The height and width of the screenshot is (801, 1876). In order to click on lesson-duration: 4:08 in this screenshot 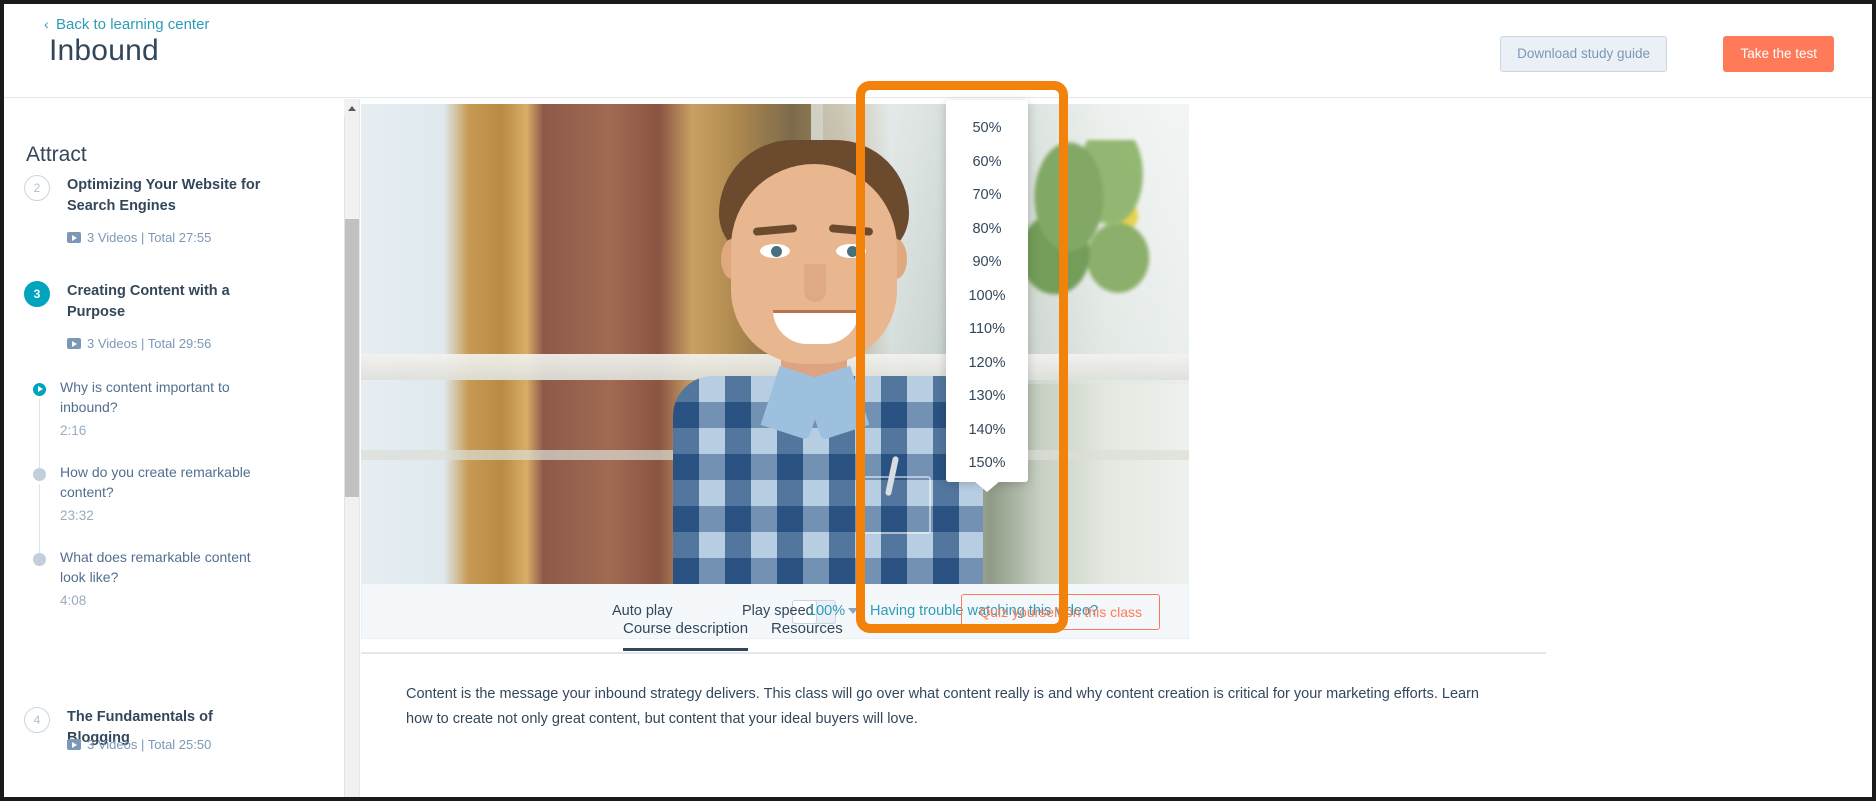, I will do `click(73, 600)`.